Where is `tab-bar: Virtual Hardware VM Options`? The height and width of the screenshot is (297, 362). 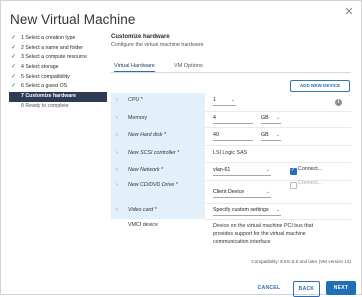 tab-bar: Virtual Hardware VM Options is located at coordinates (231, 67).